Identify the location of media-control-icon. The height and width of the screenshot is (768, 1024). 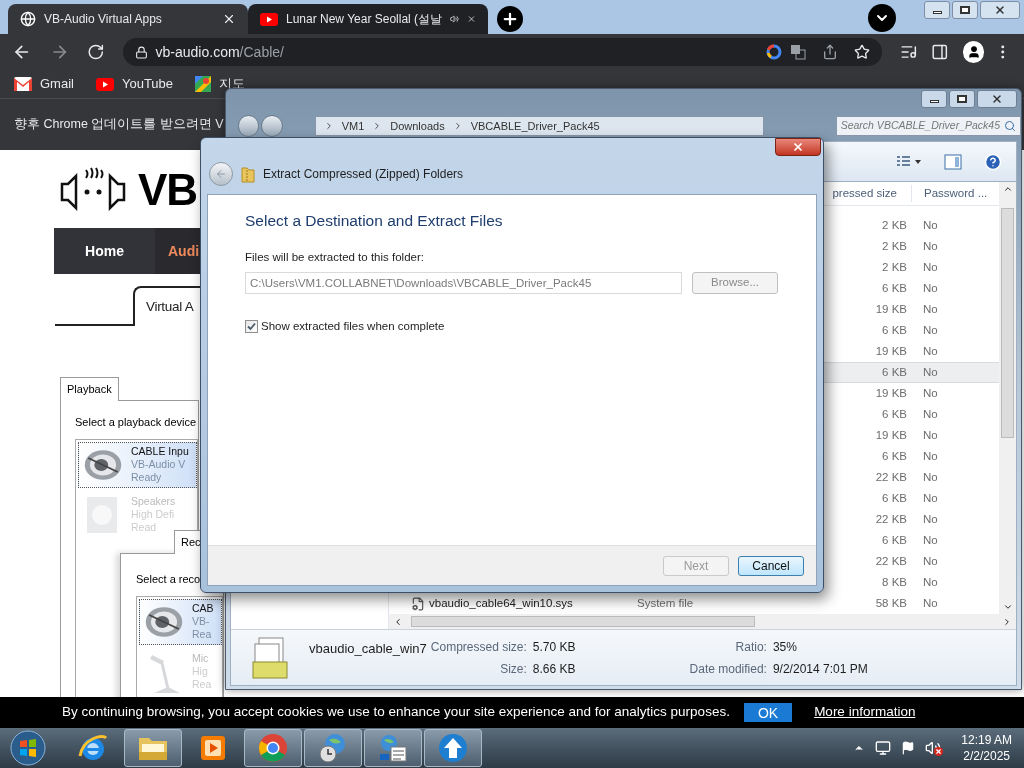
(908, 52).